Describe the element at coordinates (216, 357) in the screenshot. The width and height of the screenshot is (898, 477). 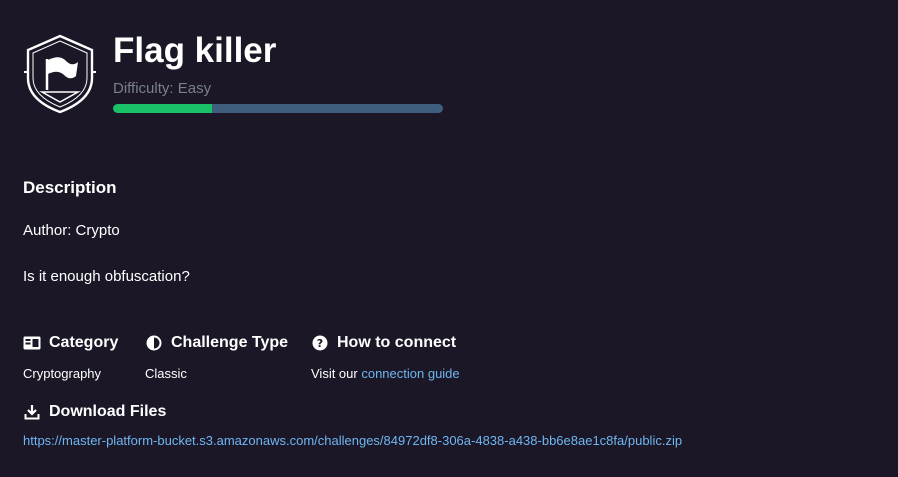
I see `challenge-type-section: Challenge Type Classic` at that location.